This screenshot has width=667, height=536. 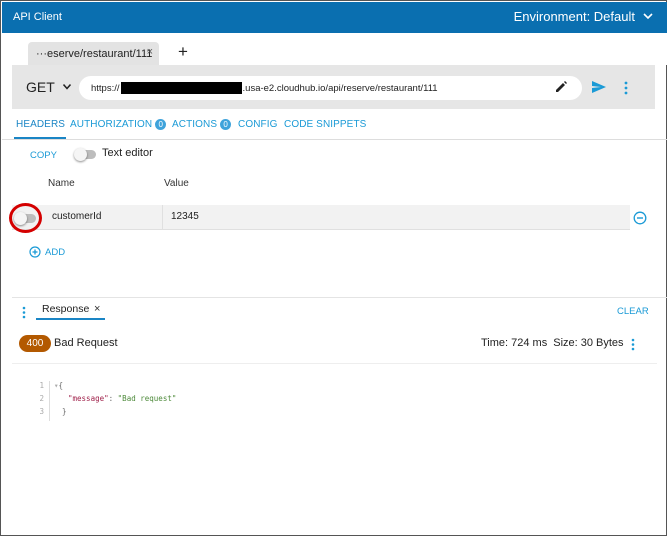 I want to click on panel-divider, so click(x=339, y=297).